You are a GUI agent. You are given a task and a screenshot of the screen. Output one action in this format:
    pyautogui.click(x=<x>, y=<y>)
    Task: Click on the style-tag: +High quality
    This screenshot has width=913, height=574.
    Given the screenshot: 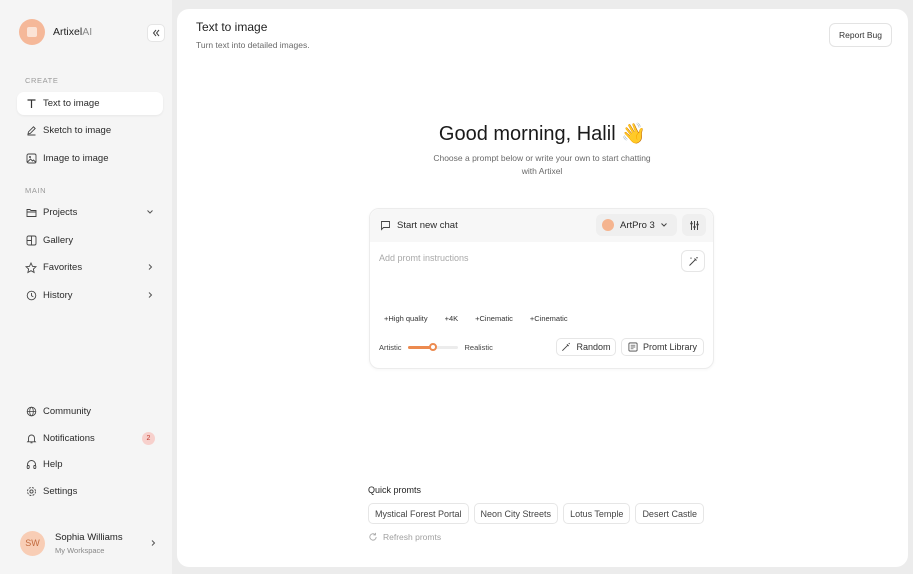 What is the action you would take?
    pyautogui.click(x=406, y=318)
    